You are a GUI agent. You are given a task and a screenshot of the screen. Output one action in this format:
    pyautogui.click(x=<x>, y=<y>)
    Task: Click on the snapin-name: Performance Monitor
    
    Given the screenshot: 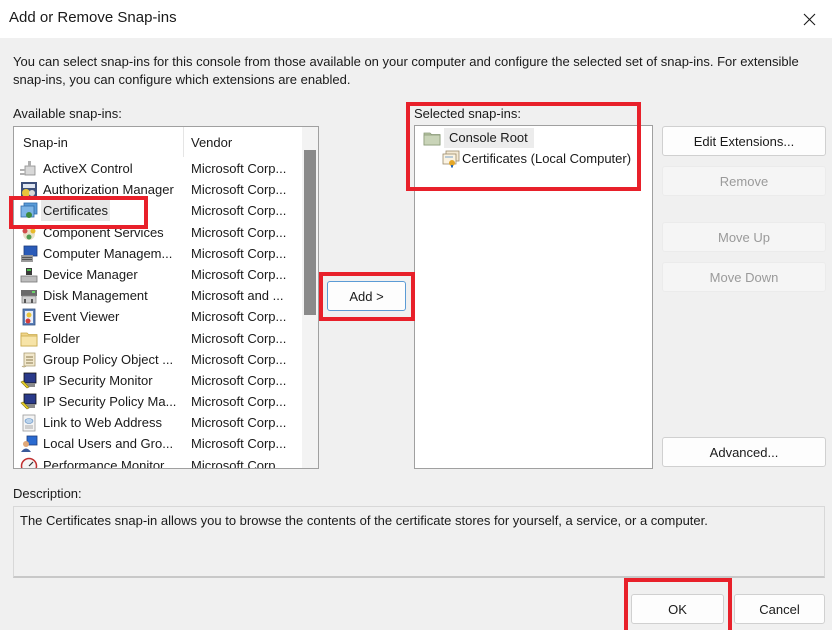 What is the action you would take?
    pyautogui.click(x=104, y=463)
    